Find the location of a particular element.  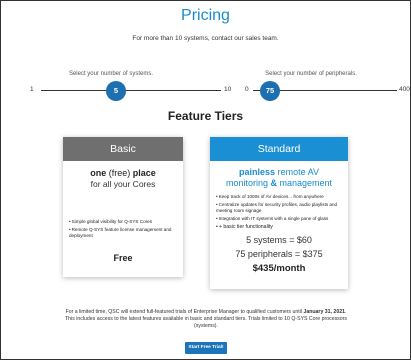

tagline-one: one is located at coordinates (98, 173).